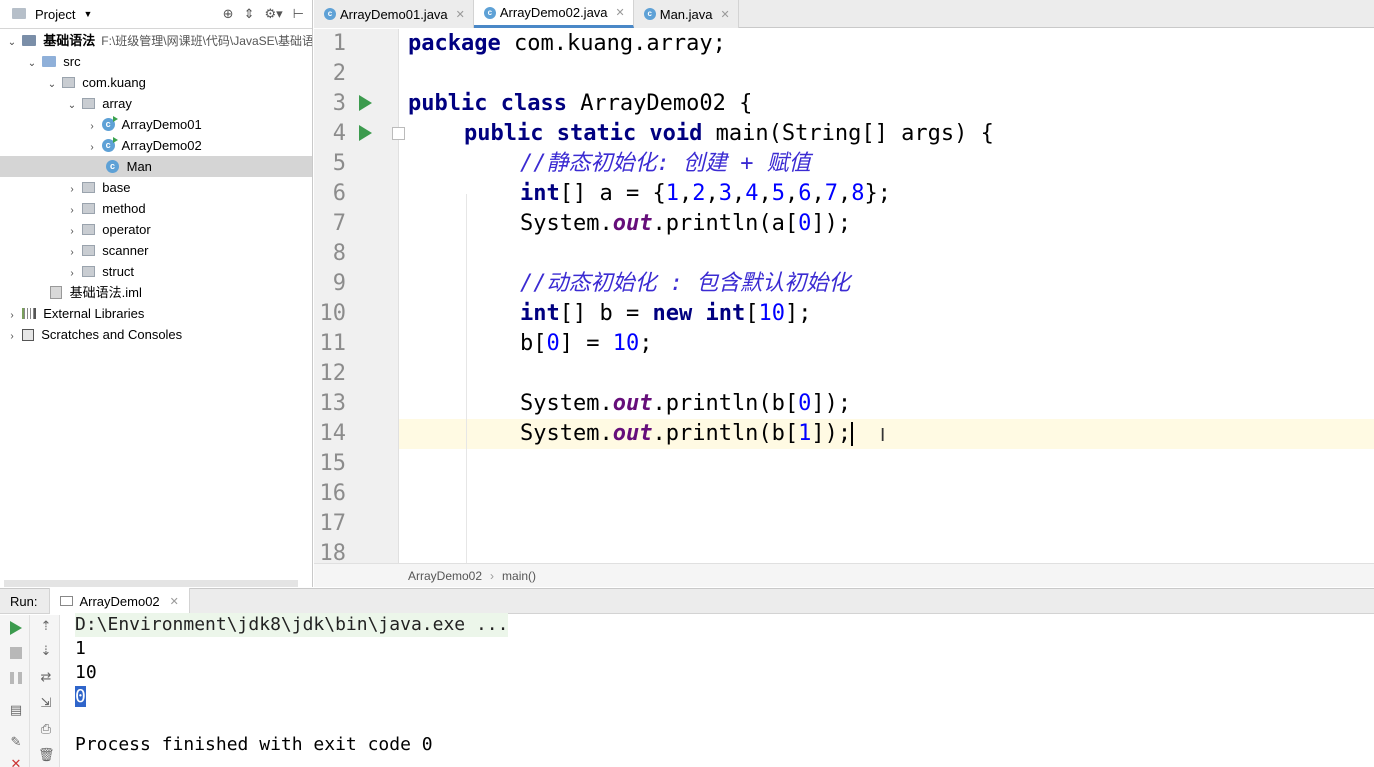 The width and height of the screenshot is (1374, 767). I want to click on tab-arraydemo01: c ArrayDemo01.java ✕, so click(394, 14).